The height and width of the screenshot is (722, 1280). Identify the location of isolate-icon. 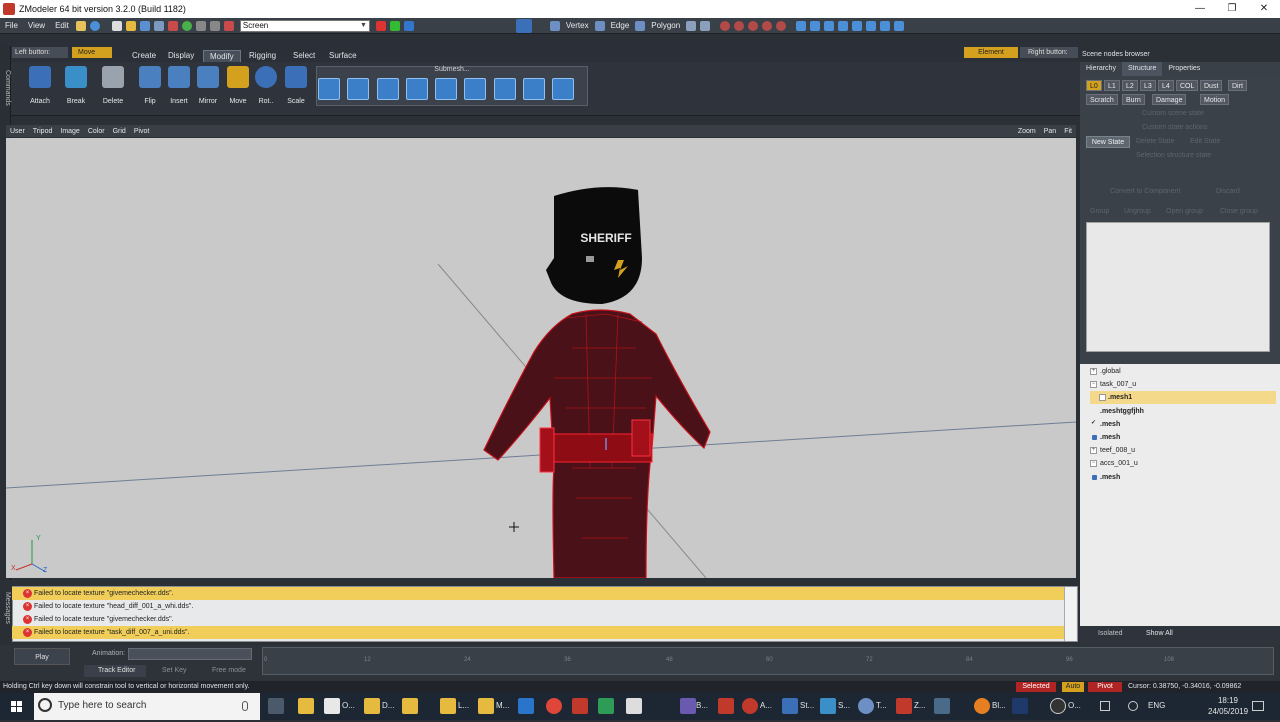
(767, 25).